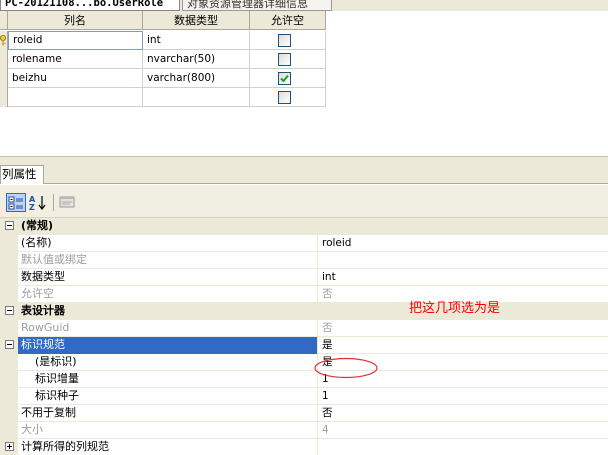 The width and height of the screenshot is (608, 455). What do you see at coordinates (168, 413) in the screenshot?
I see `property-name: 不用于复制` at bounding box center [168, 413].